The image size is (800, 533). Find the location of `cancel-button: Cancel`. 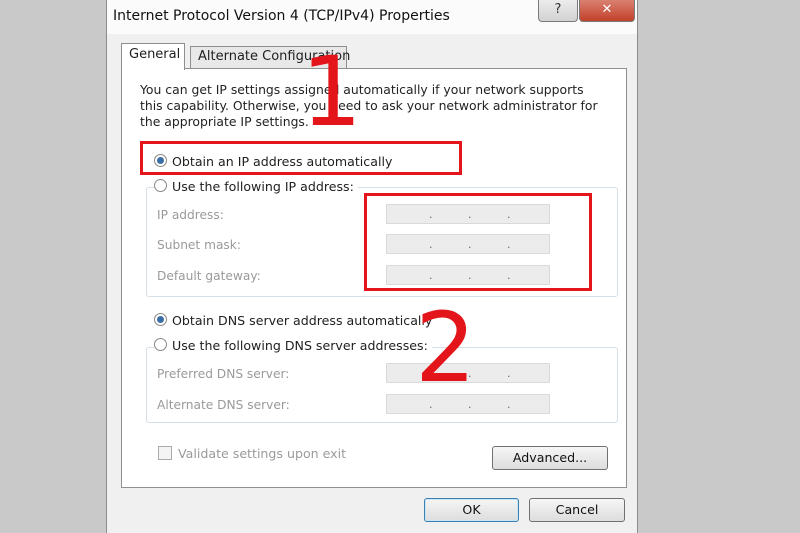

cancel-button: Cancel is located at coordinates (577, 510).